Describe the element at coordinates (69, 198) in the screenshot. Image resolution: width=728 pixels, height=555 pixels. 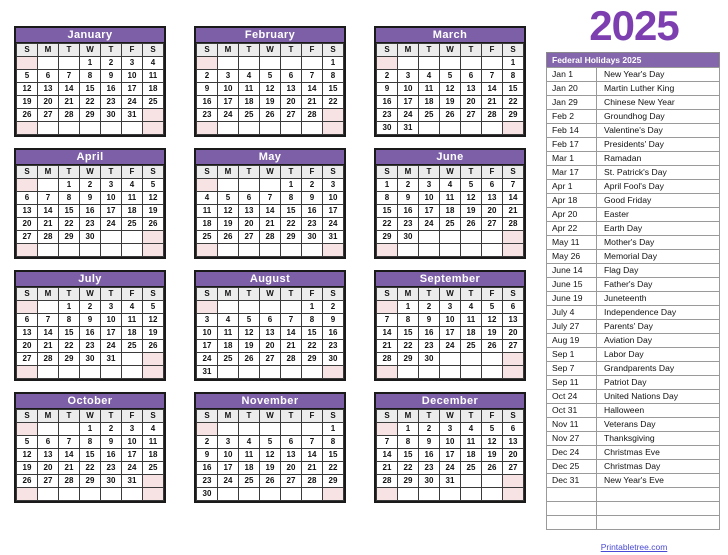
I see `day-cell: 8` at that location.